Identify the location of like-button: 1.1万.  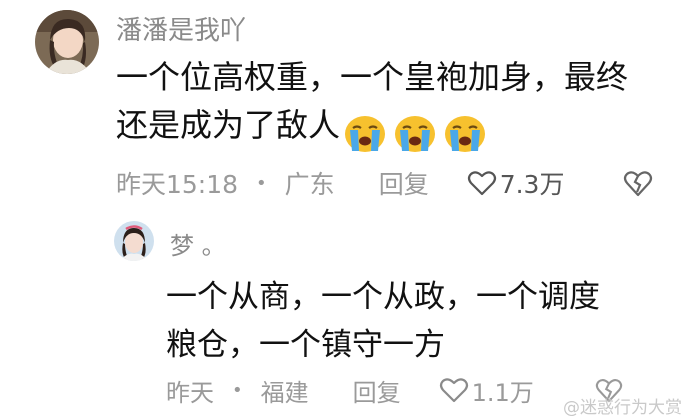
(486, 390).